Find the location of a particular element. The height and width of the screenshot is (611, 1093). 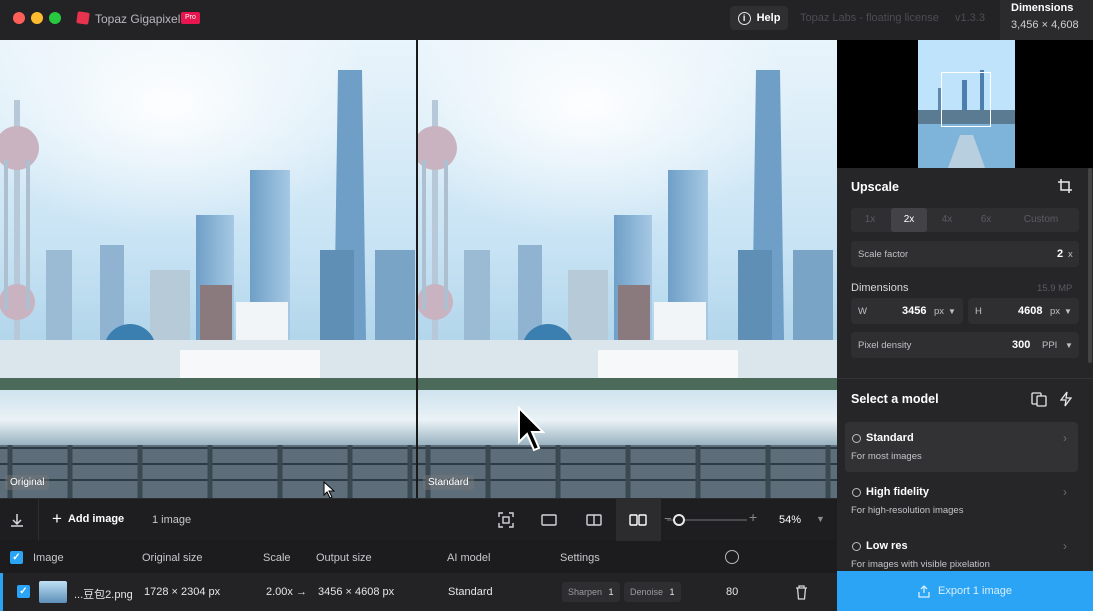

image-count: 1 image is located at coordinates (172, 520).